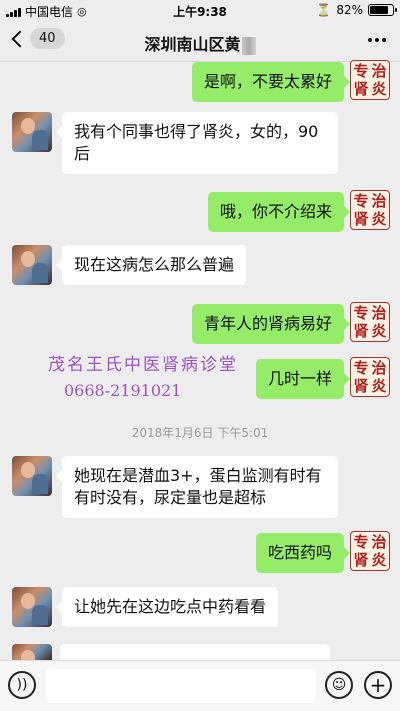  I want to click on message-text: 青年人的肾病易好, so click(267, 323).